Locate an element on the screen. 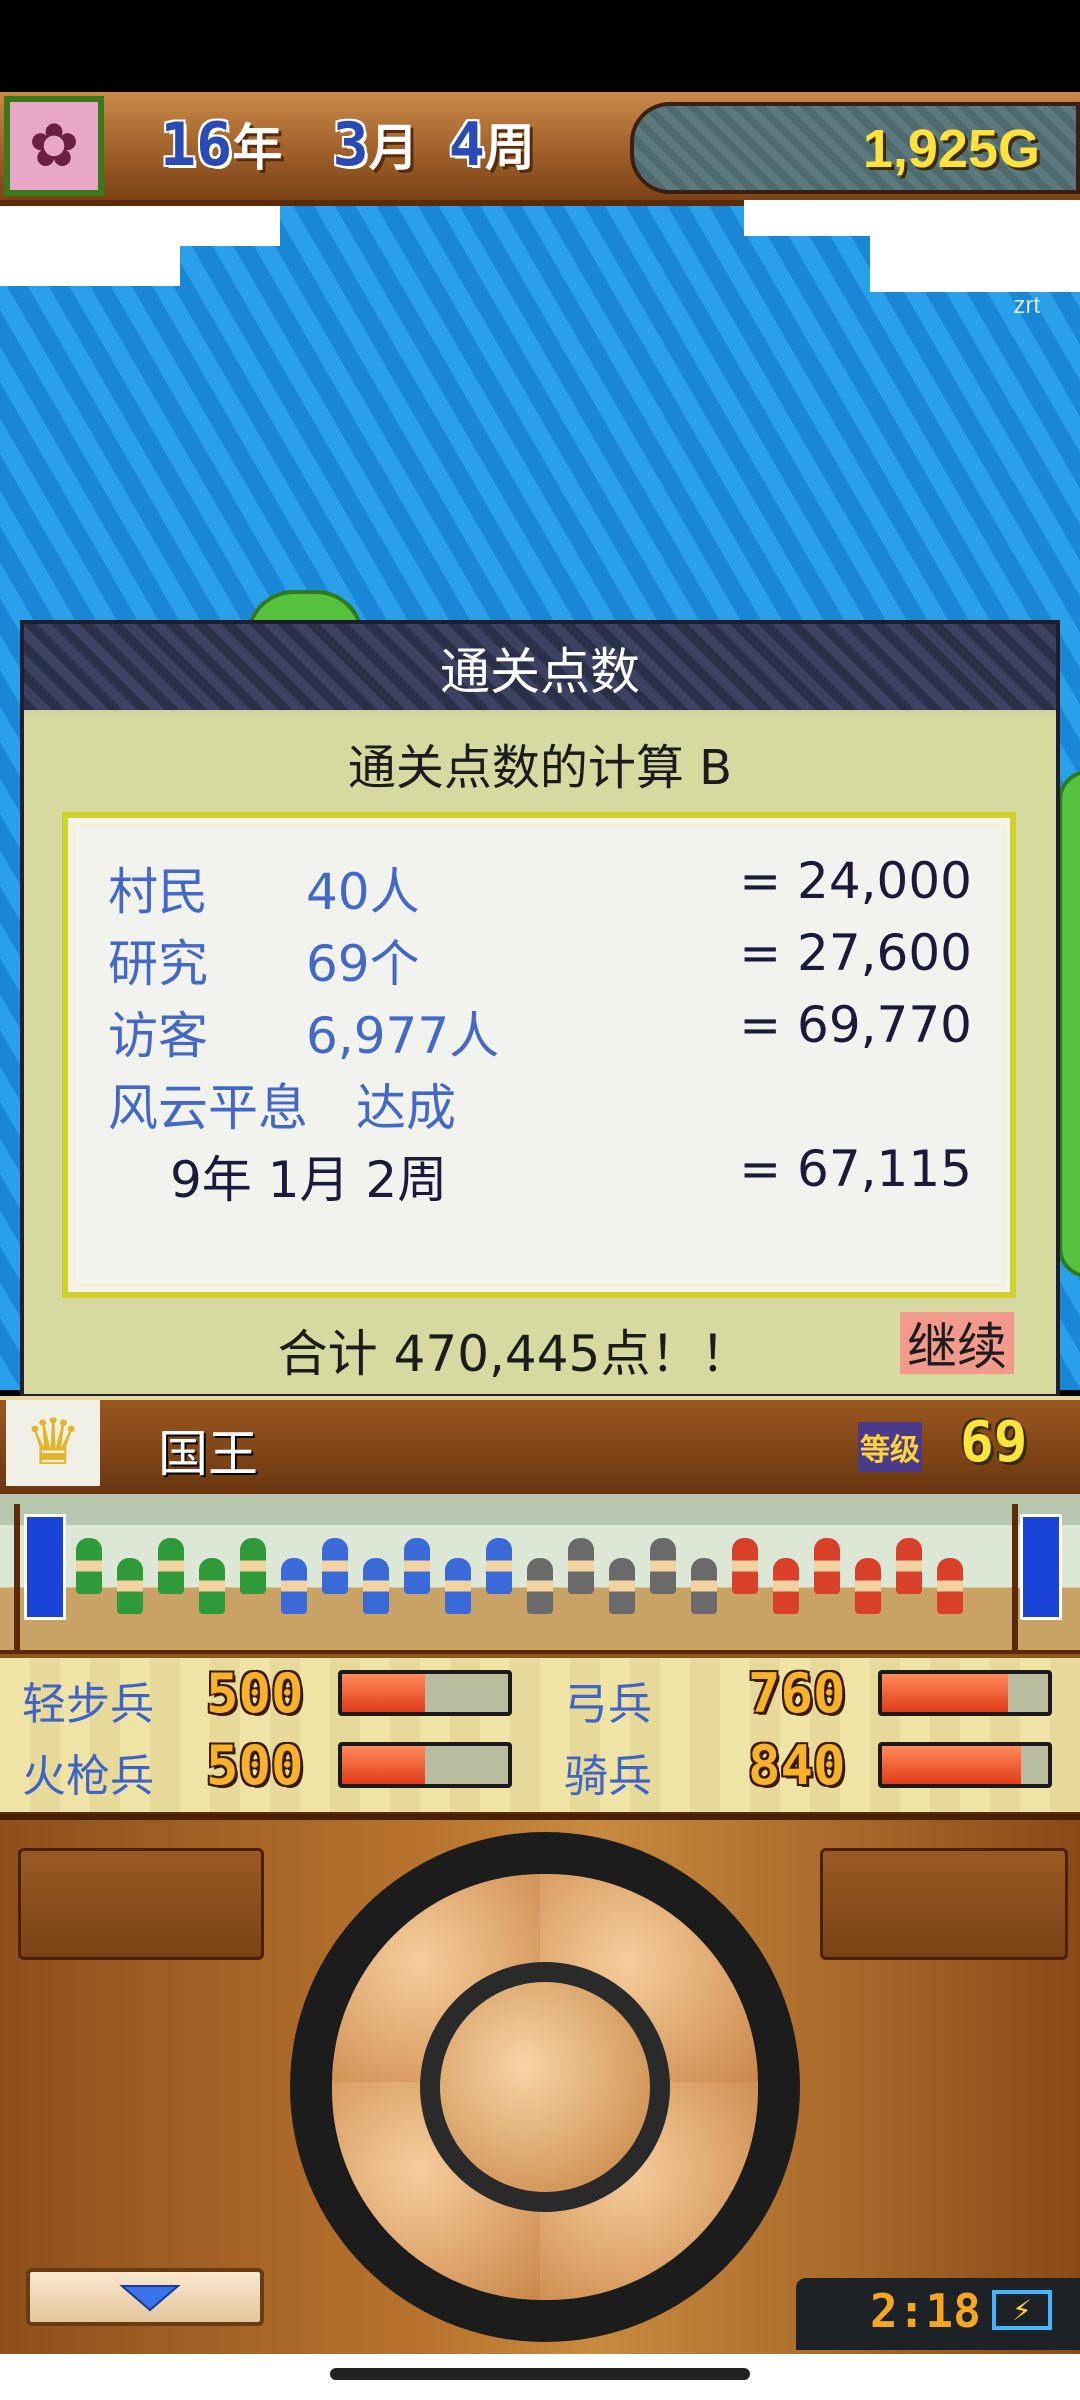 This screenshot has height=2400, width=1080. year-unit: 年 is located at coordinates (257, 148).